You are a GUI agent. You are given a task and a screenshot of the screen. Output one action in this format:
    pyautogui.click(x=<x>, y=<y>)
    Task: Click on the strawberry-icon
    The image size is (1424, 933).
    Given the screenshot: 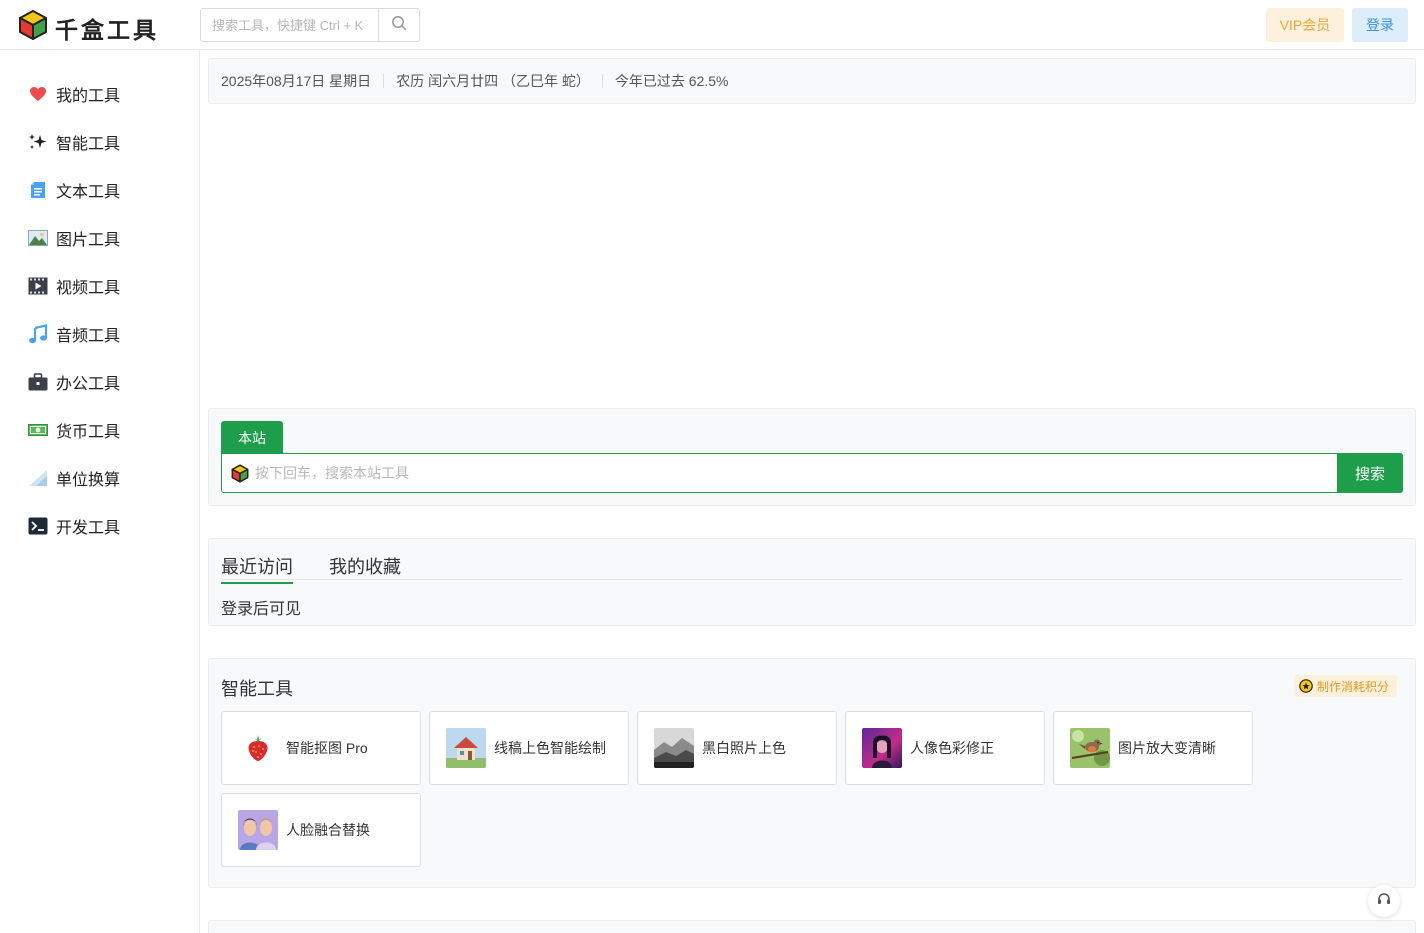 What is the action you would take?
    pyautogui.click(x=258, y=748)
    